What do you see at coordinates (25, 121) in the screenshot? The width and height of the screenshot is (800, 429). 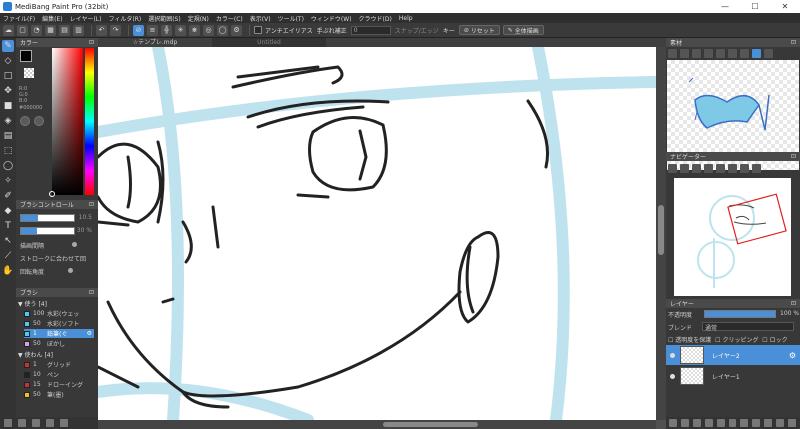 I see `color-wheel-icon` at bounding box center [25, 121].